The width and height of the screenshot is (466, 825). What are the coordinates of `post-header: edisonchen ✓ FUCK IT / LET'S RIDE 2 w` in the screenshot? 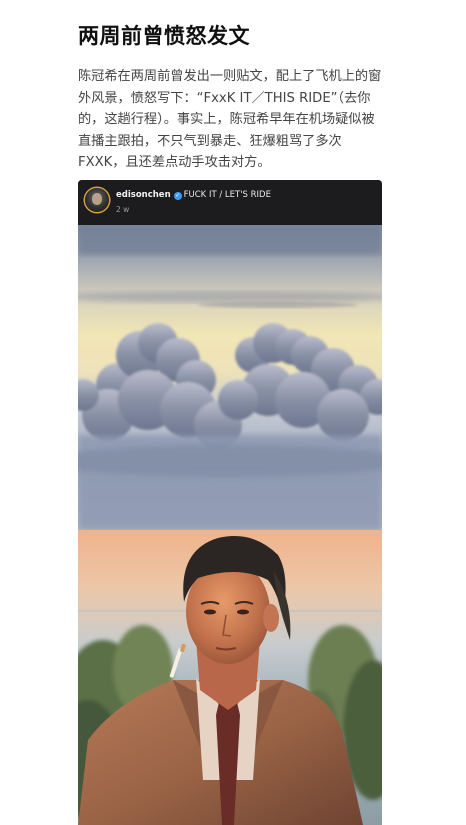 It's located at (230, 202).